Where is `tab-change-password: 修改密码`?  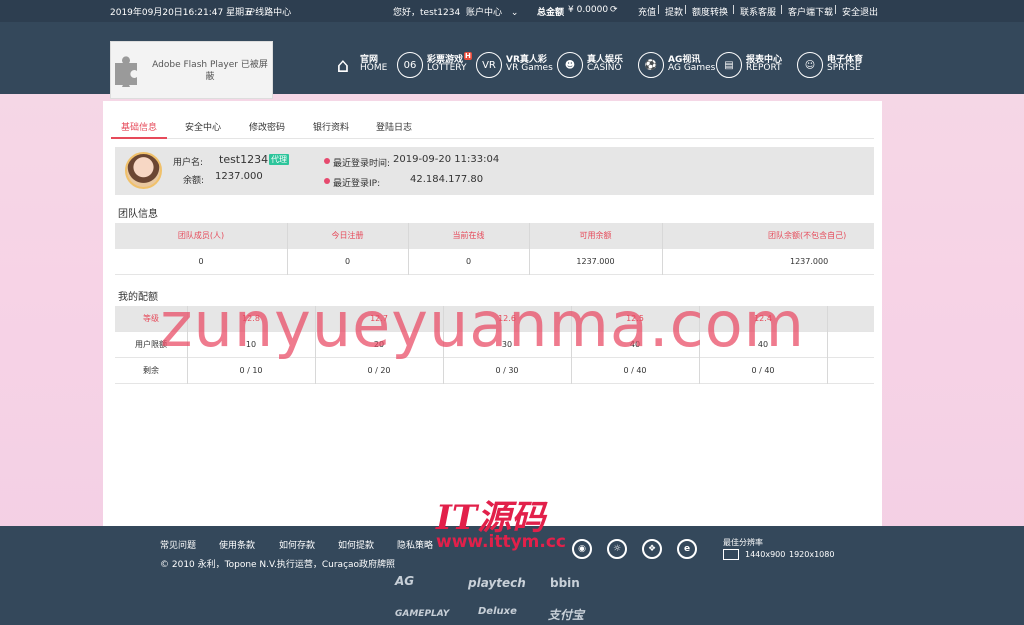
tab-change-password: 修改密码 is located at coordinates (267, 126).